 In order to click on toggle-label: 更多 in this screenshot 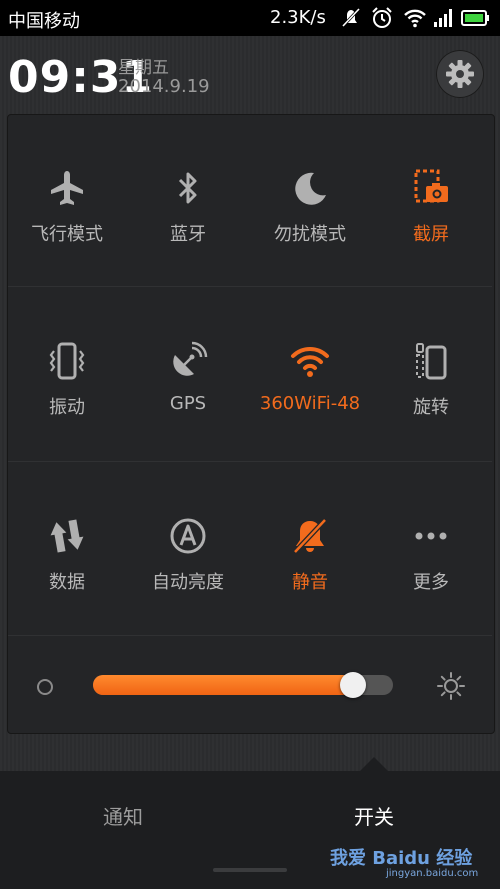, I will do `click(431, 582)`.